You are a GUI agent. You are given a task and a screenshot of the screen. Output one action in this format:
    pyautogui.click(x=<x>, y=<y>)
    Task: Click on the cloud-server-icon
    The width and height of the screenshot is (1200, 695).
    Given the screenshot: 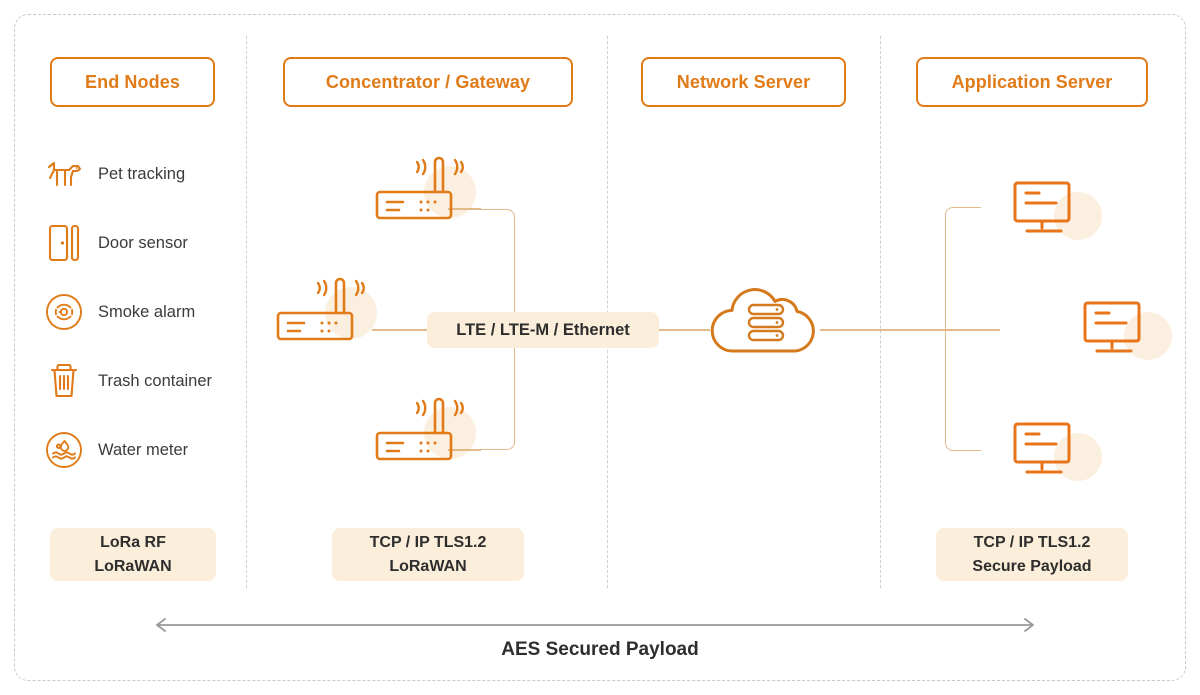 What is the action you would take?
    pyautogui.click(x=764, y=323)
    